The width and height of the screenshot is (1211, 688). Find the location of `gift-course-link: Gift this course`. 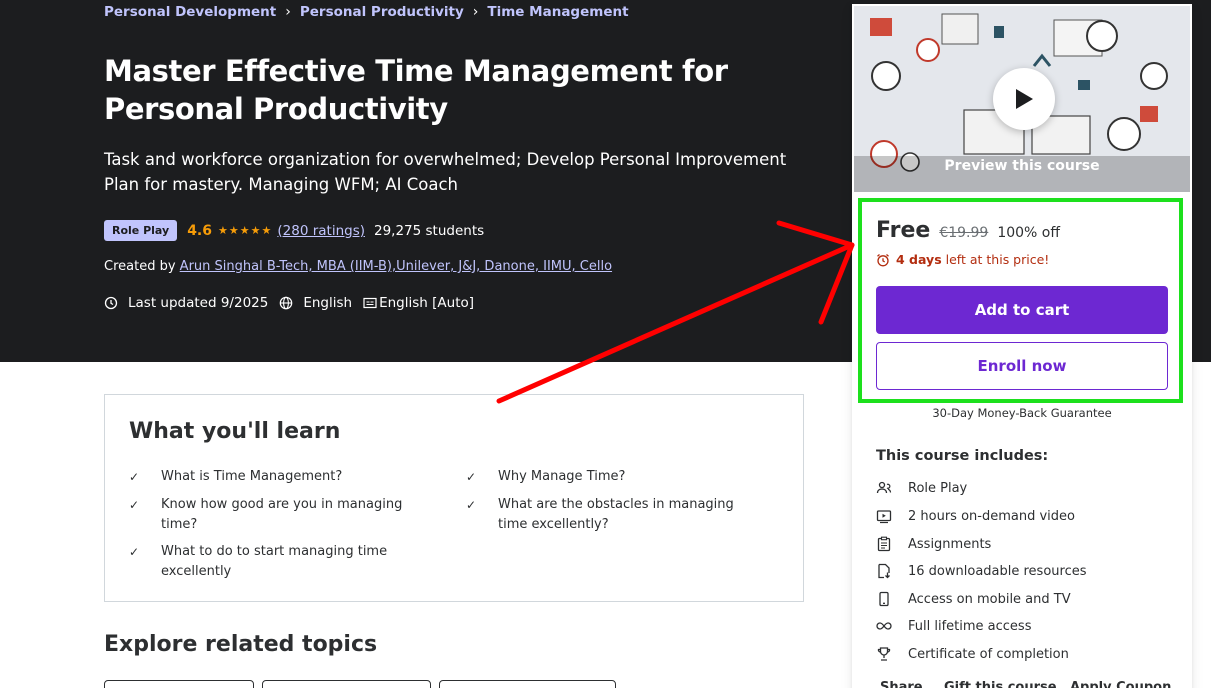

gift-course-link: Gift this course is located at coordinates (1000, 684).